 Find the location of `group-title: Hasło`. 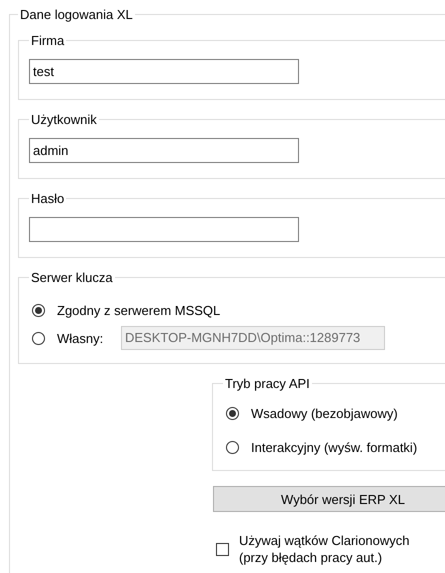

group-title: Hasło is located at coordinates (48, 198).